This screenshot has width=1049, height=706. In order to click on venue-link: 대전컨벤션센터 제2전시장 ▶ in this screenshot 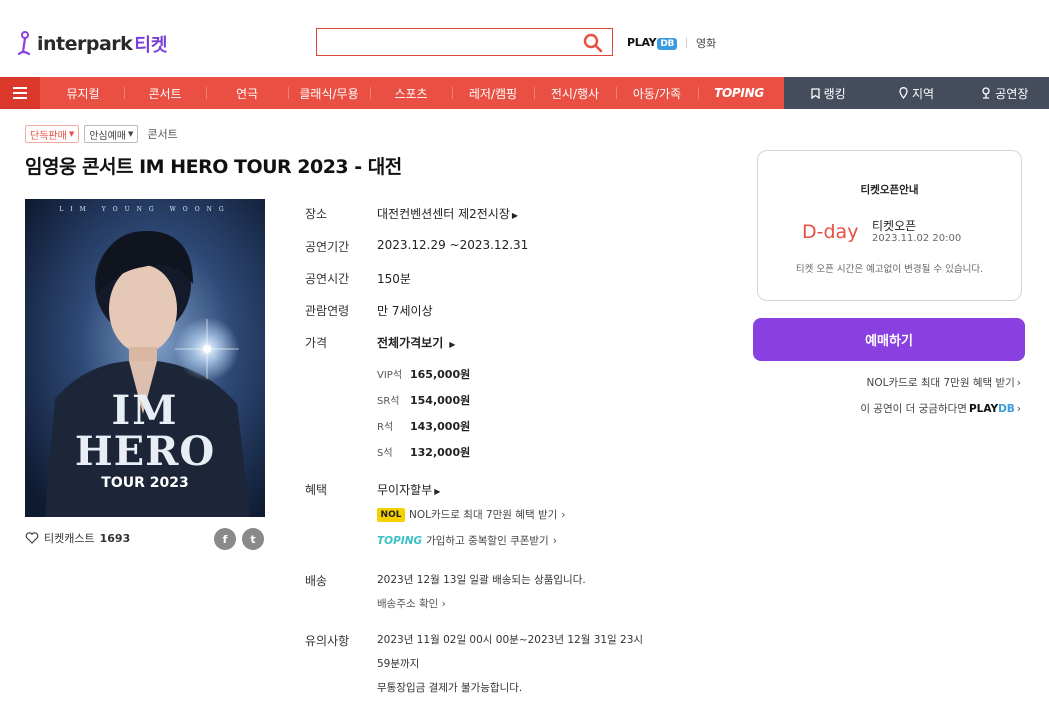, I will do `click(447, 213)`.